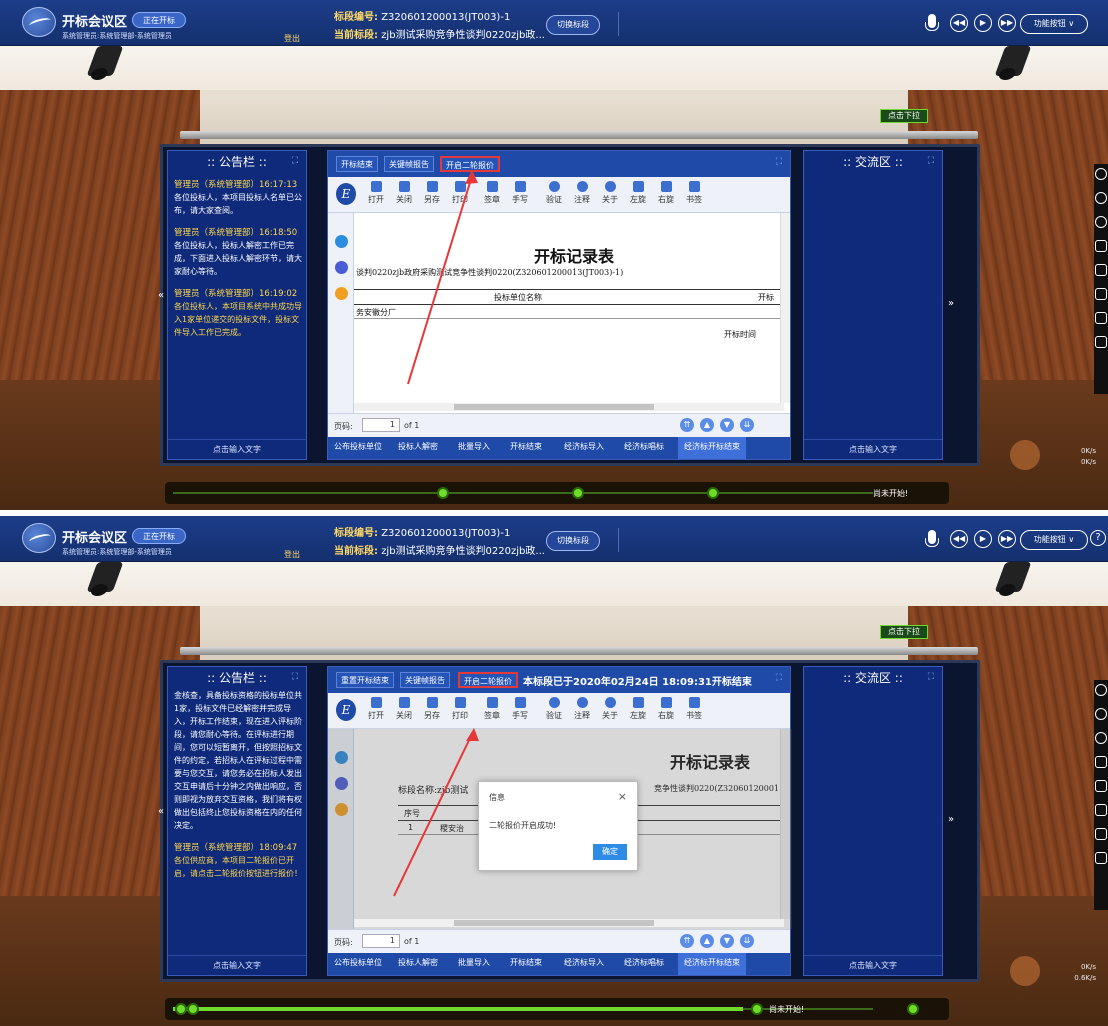 This screenshot has height=1026, width=1108. I want to click on close-icon: ×, so click(622, 796).